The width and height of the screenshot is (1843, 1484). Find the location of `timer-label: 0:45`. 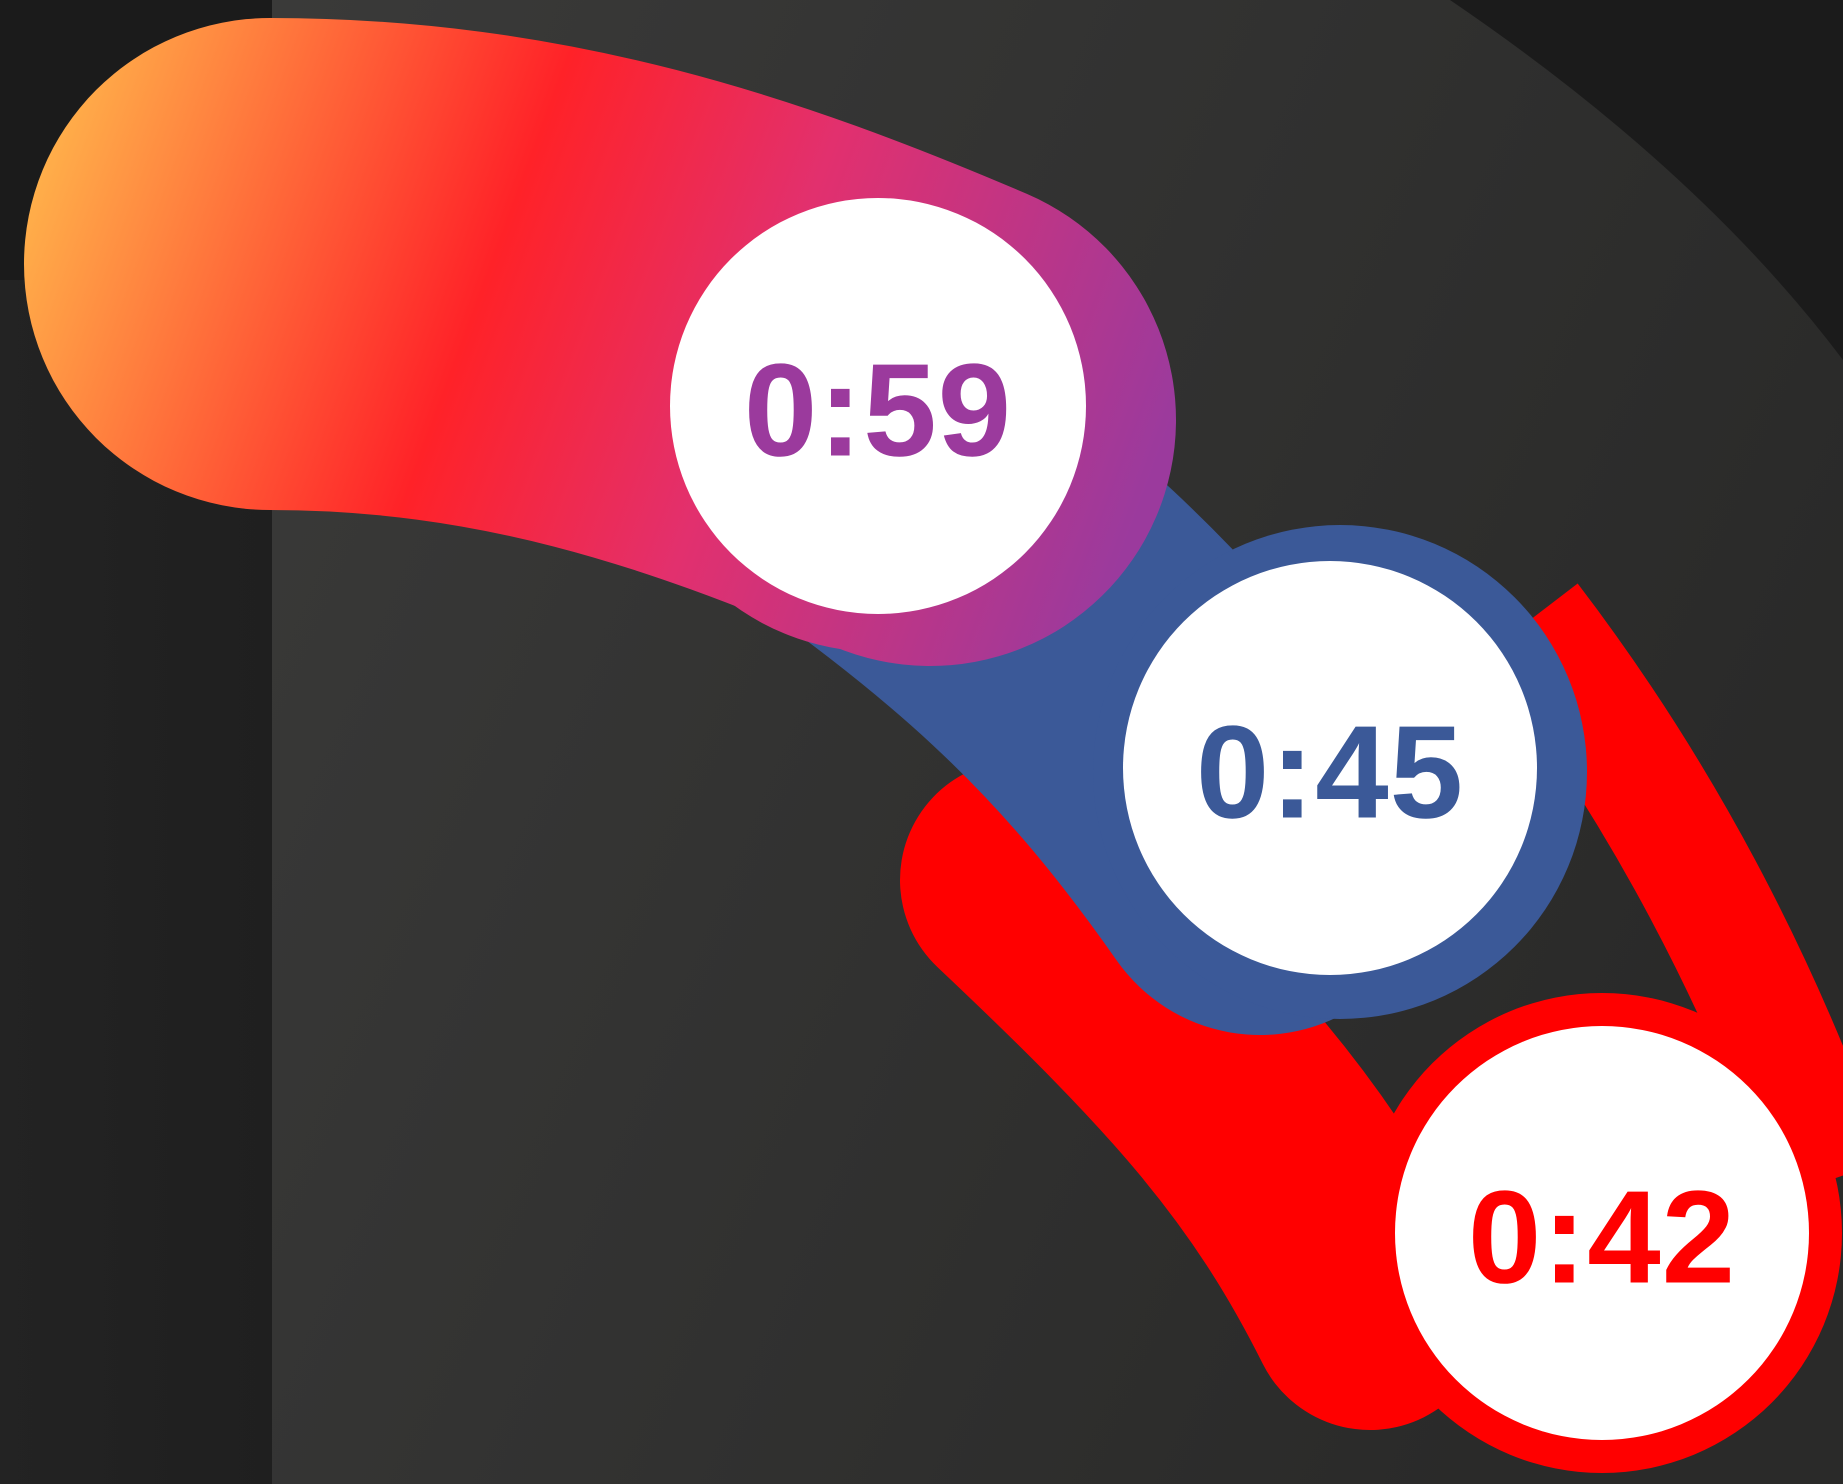

timer-label: 0:45 is located at coordinates (1330, 772).